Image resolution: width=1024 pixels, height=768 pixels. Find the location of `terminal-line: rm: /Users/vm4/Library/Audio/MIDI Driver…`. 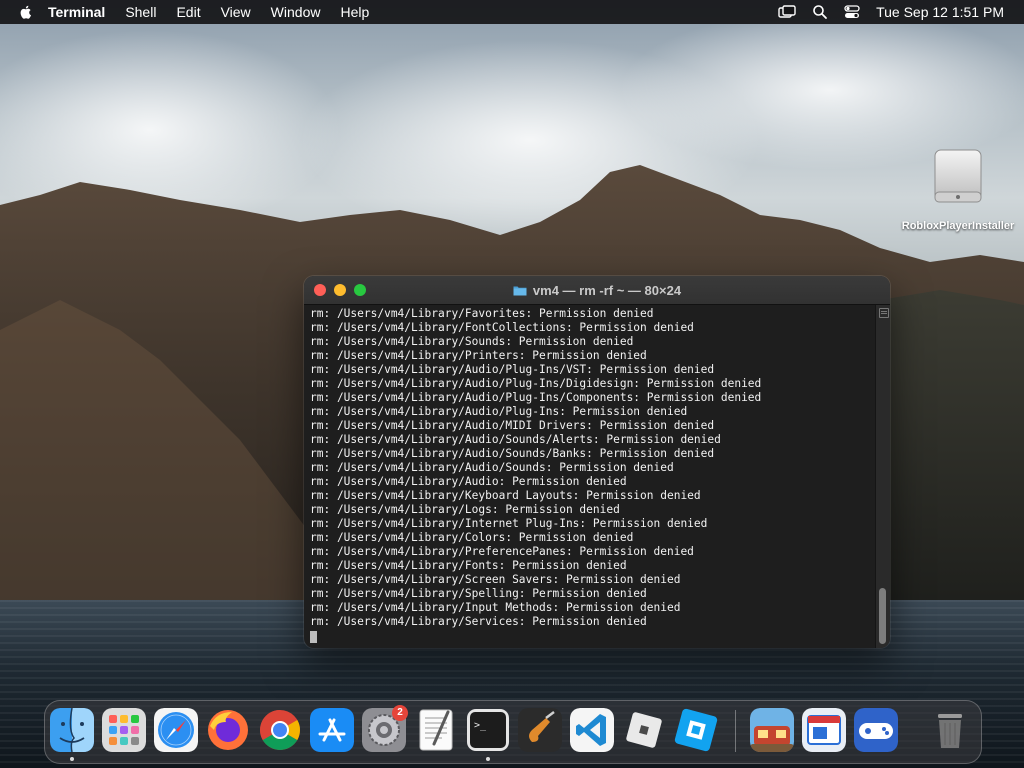

terminal-line: rm: /Users/vm4/Library/Audio/MIDI Driver… is located at coordinates (512, 425).